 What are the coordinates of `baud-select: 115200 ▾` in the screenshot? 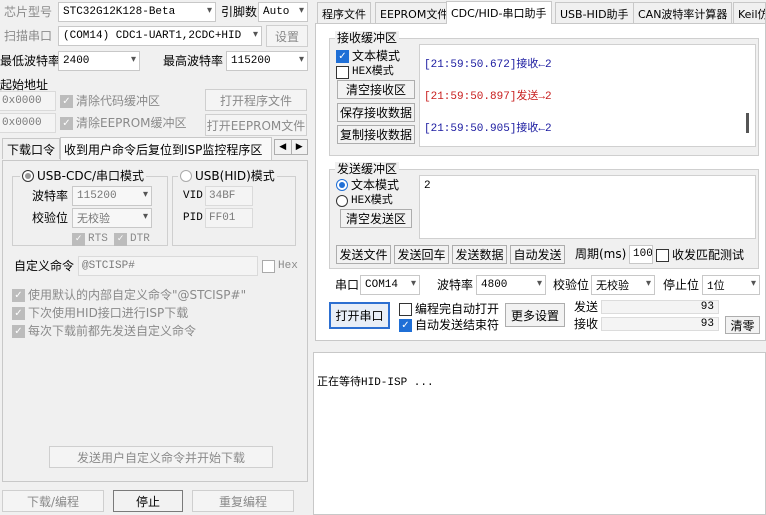 It's located at (112, 196).